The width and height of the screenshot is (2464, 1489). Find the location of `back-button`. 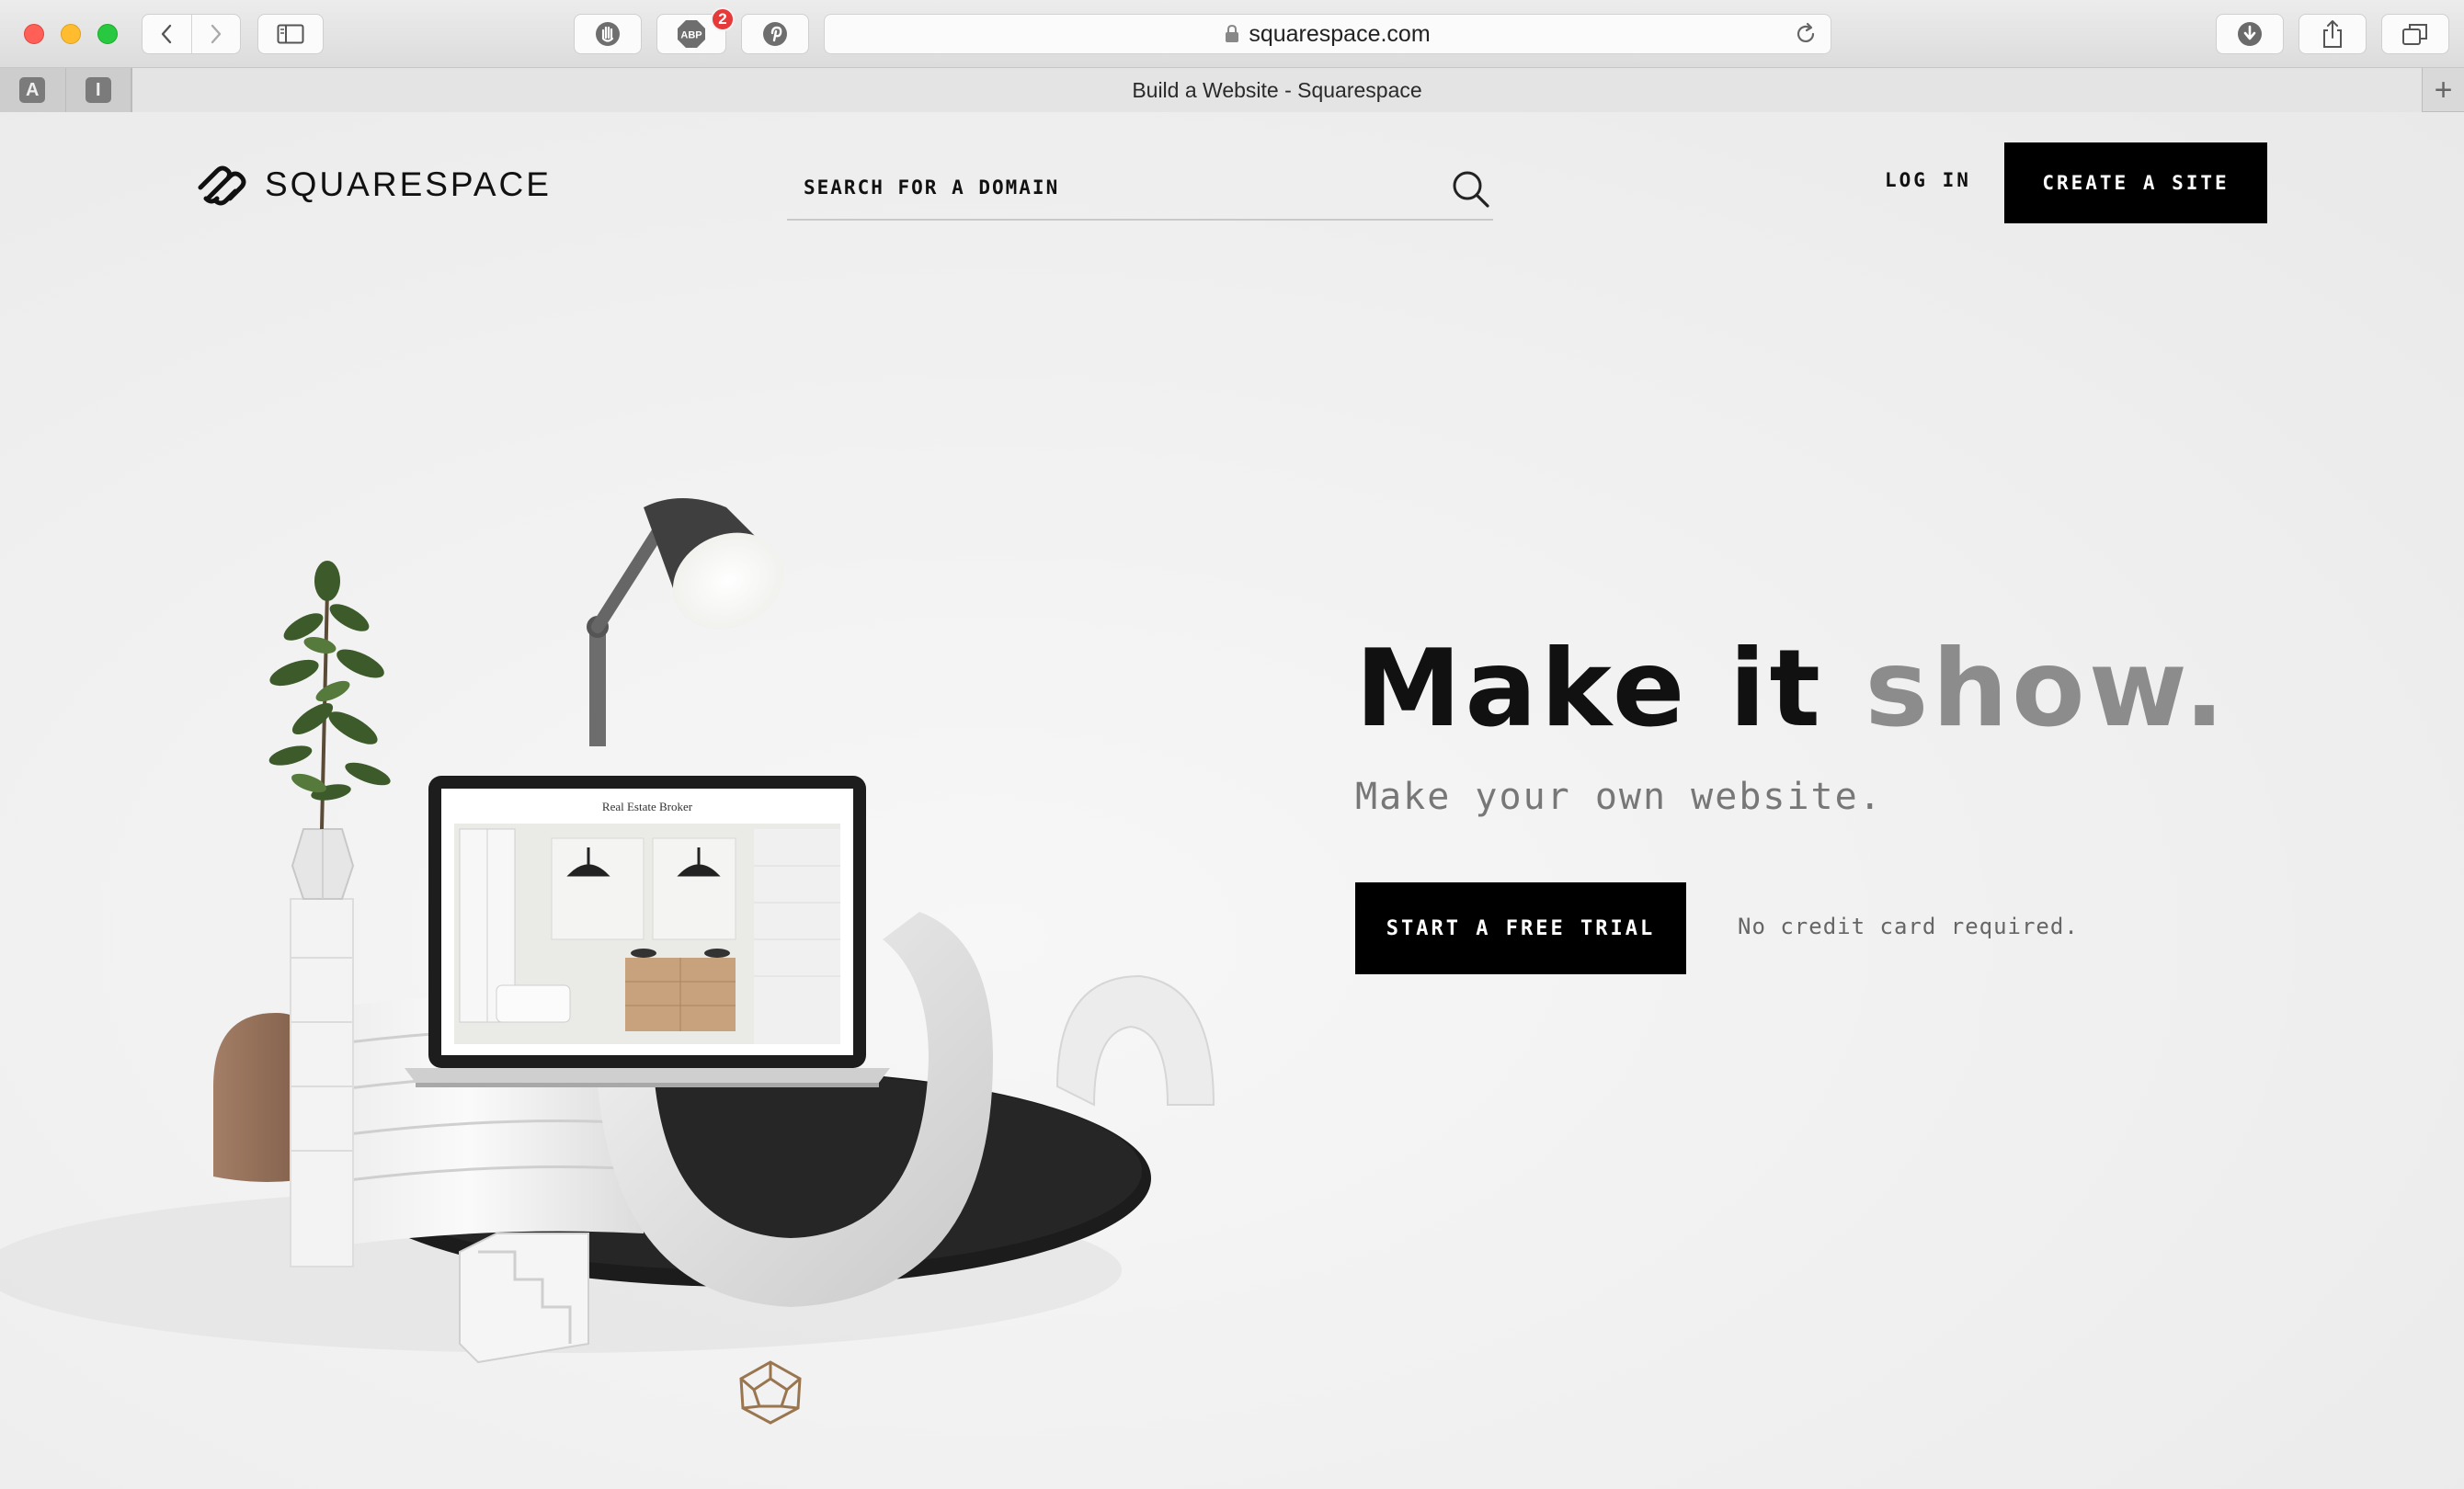

back-button is located at coordinates (167, 34).